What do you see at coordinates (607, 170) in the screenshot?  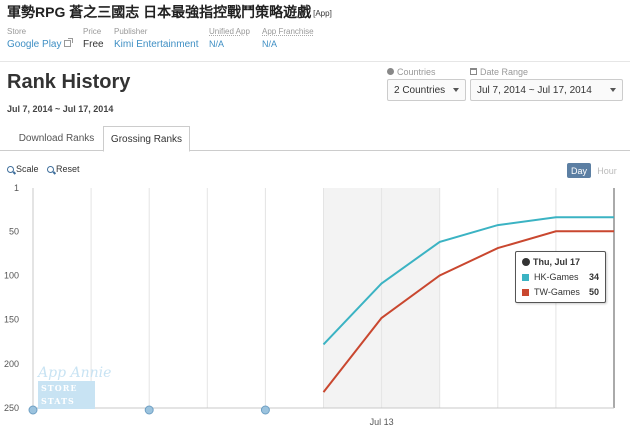 I see `hour-button: Hour` at bounding box center [607, 170].